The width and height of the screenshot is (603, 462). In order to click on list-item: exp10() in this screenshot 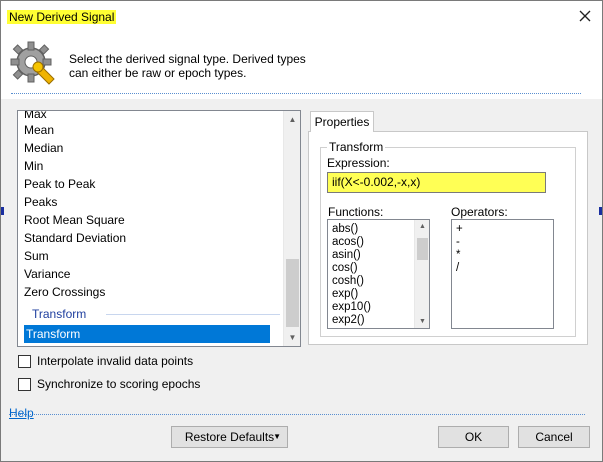, I will do `click(351, 307)`.